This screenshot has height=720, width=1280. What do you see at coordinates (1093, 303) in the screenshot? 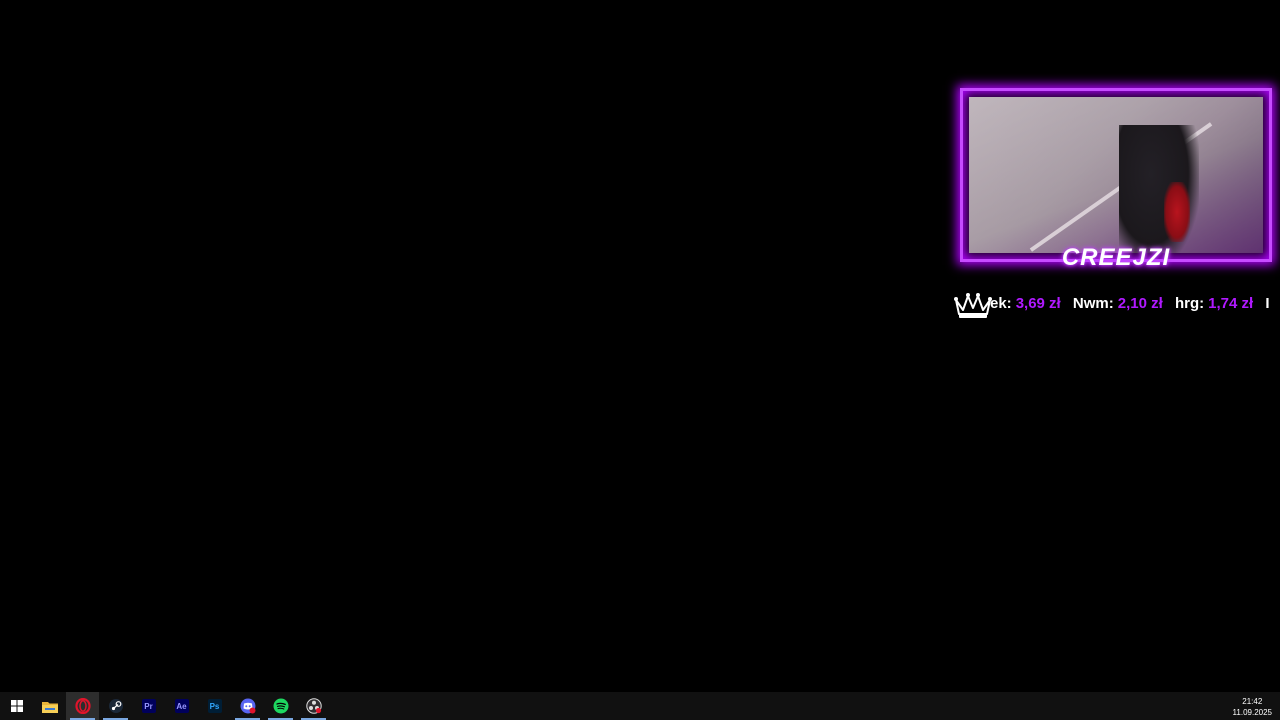
I see `ticker-donor-name: Nwm:` at bounding box center [1093, 303].